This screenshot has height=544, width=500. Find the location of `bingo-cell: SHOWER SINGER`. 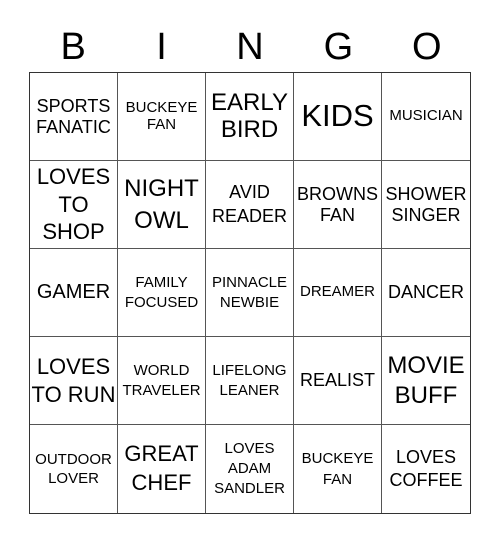

bingo-cell: SHOWER SINGER is located at coordinates (426, 205).